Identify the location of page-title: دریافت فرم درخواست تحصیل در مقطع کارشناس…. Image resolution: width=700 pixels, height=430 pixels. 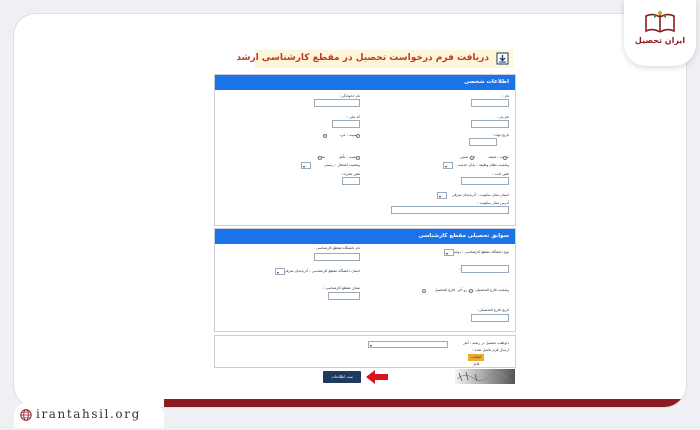
(362, 58).